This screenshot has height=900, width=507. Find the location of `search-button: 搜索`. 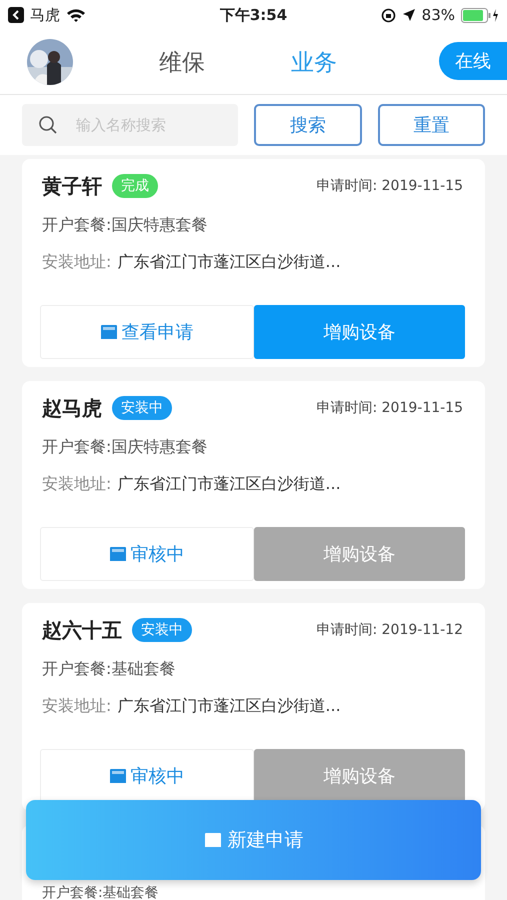

search-button: 搜索 is located at coordinates (308, 125).